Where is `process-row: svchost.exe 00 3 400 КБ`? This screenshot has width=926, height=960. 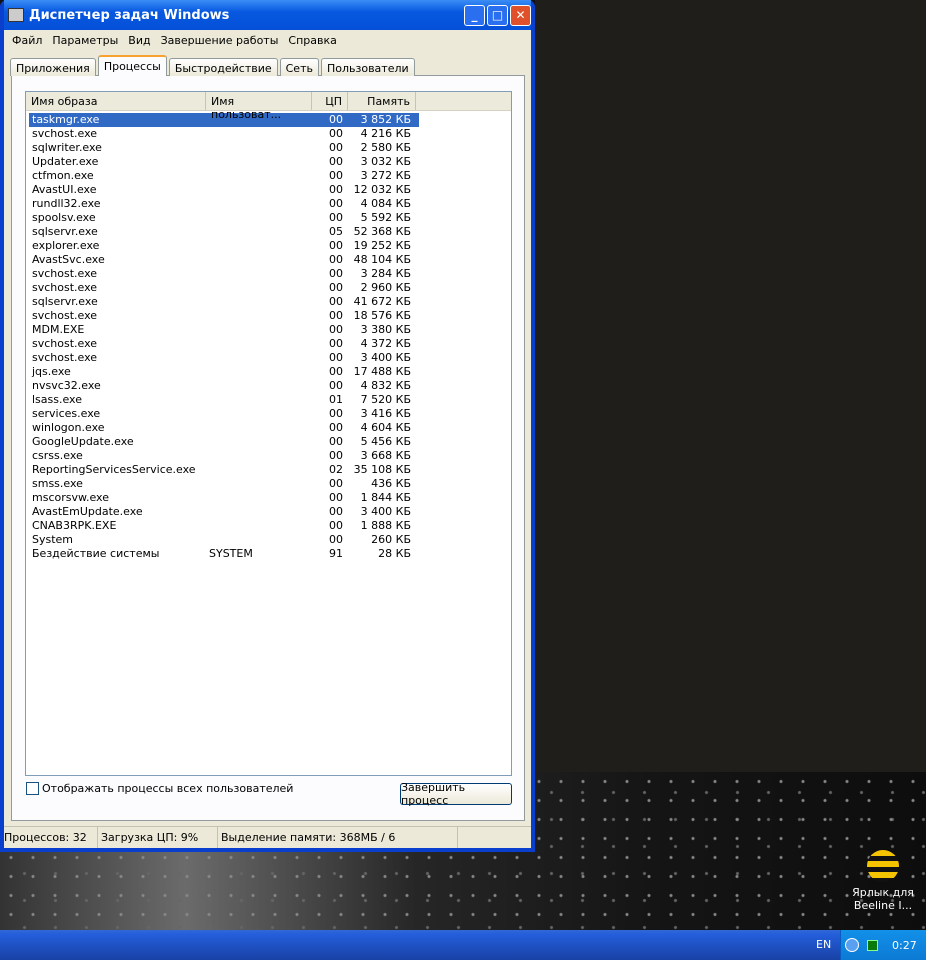
process-row: svchost.exe 00 3 400 КБ is located at coordinates (270, 358).